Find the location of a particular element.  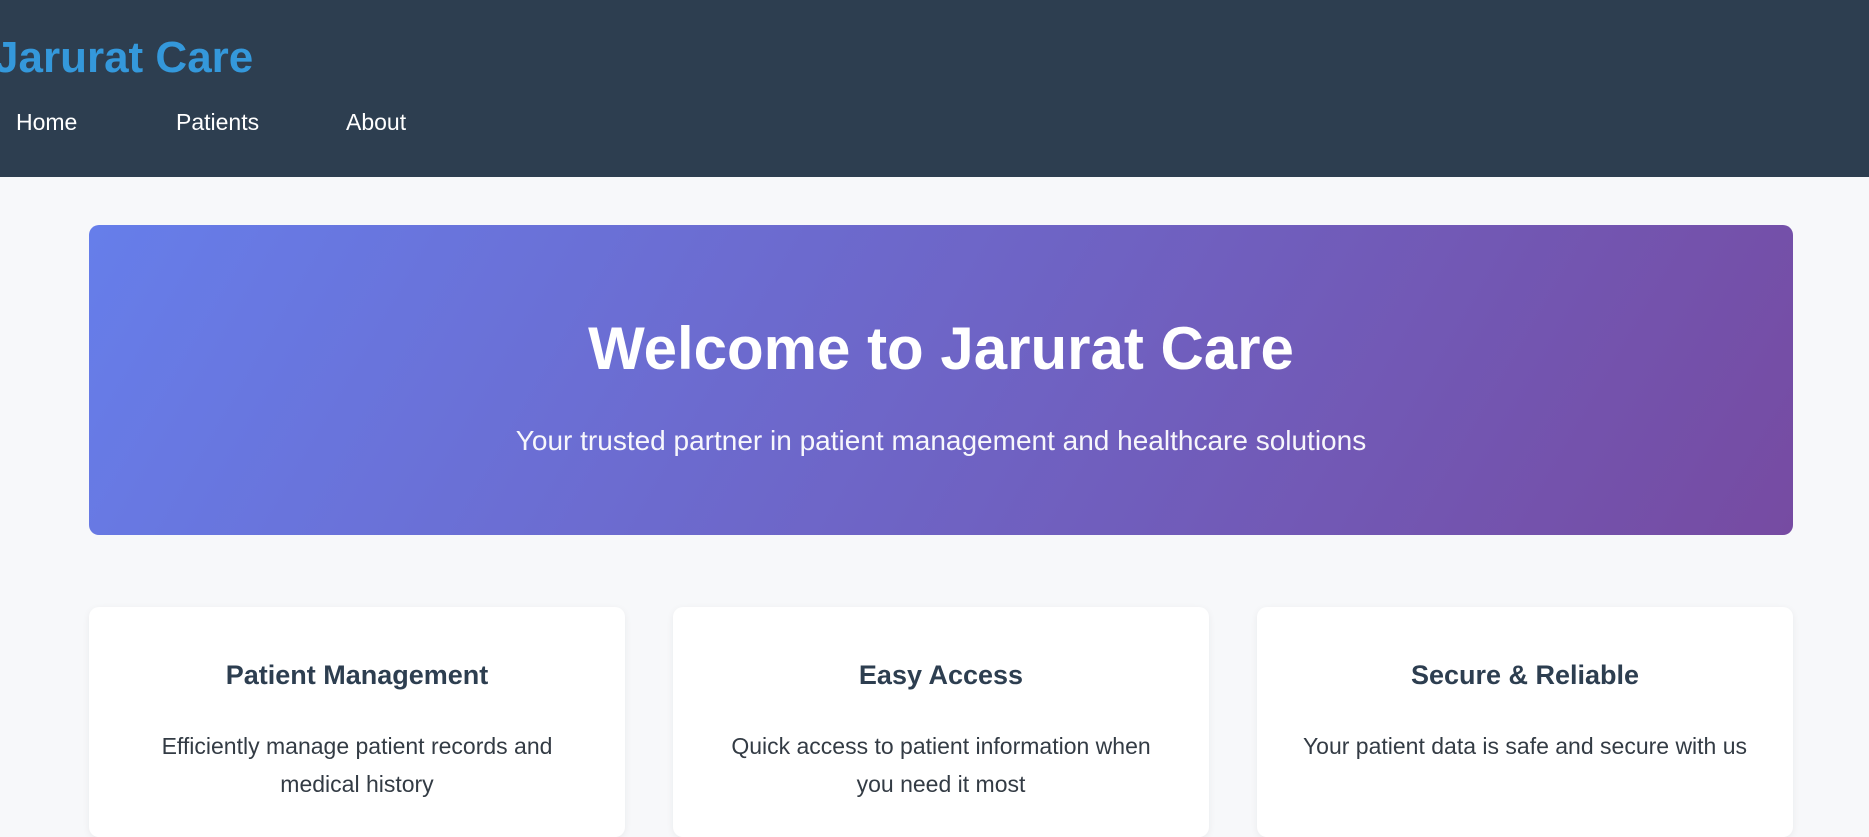

nav-link-home: Home is located at coordinates (96, 122).